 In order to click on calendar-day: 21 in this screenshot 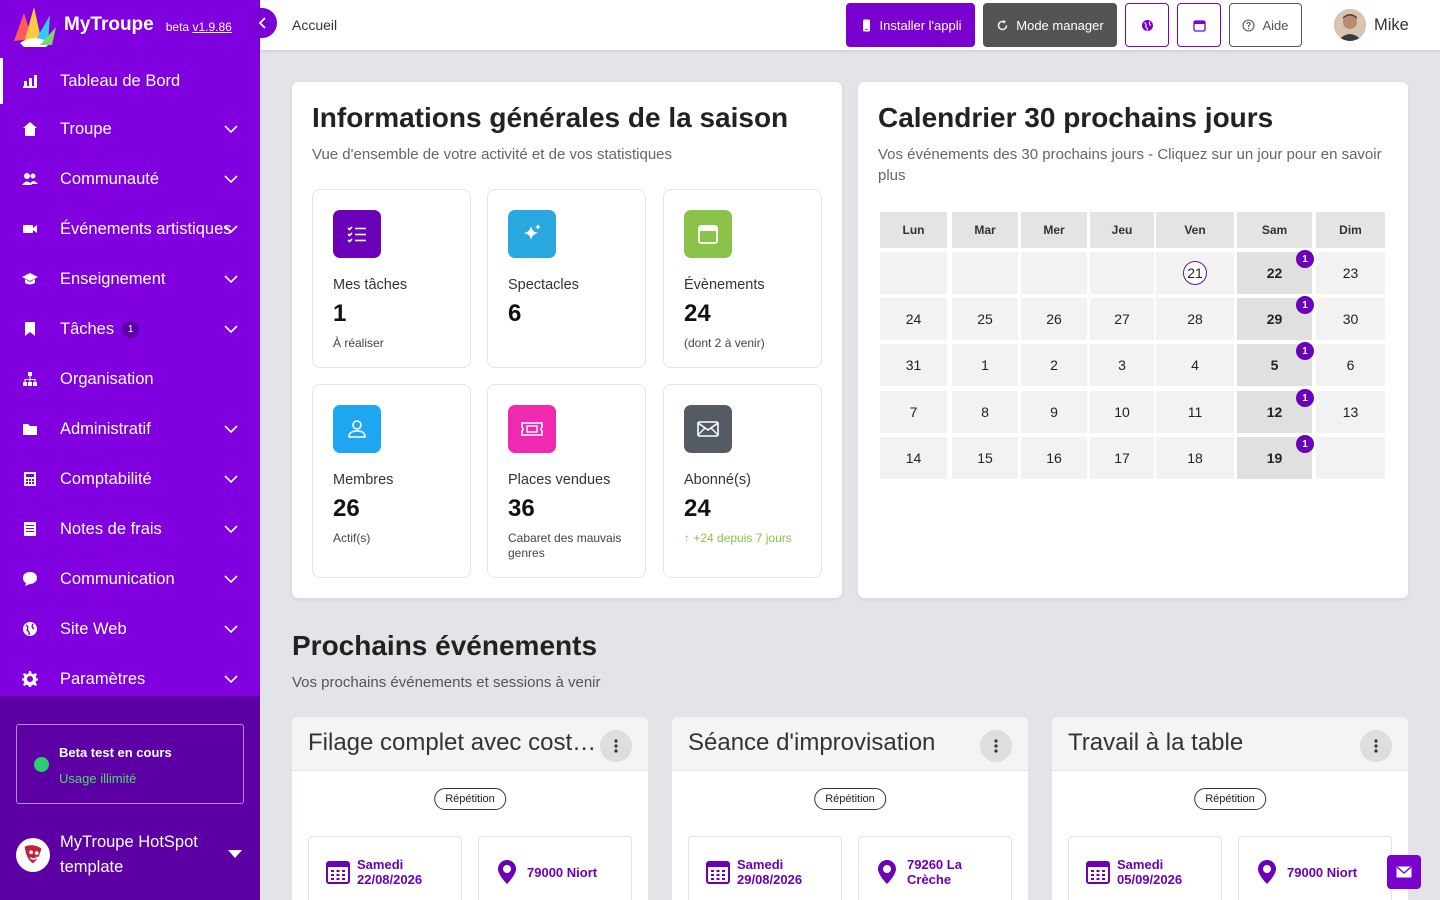, I will do `click(1195, 273)`.